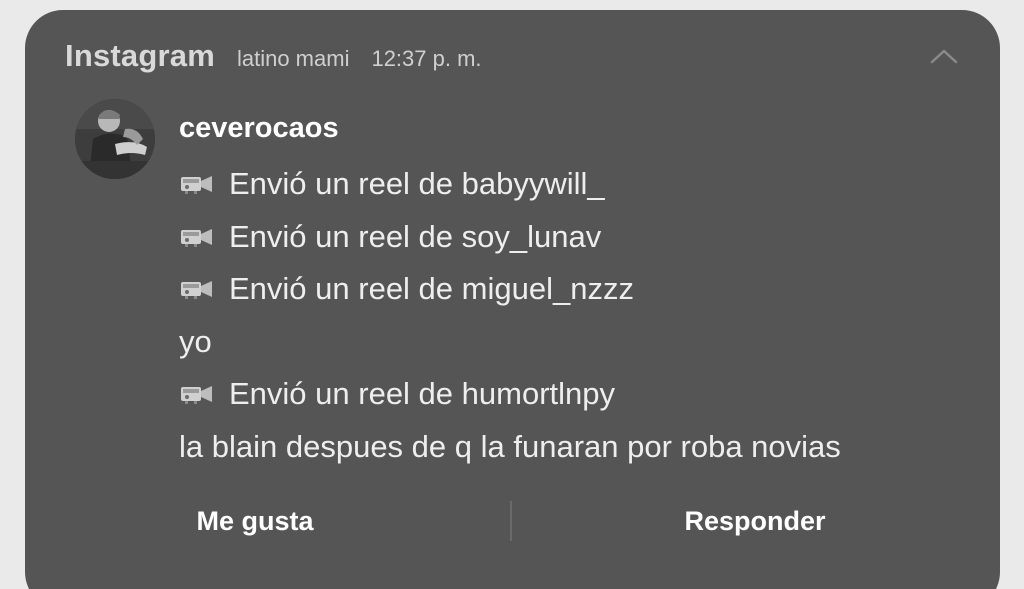  Describe the element at coordinates (195, 341) in the screenshot. I see `message-text: yo` at that location.